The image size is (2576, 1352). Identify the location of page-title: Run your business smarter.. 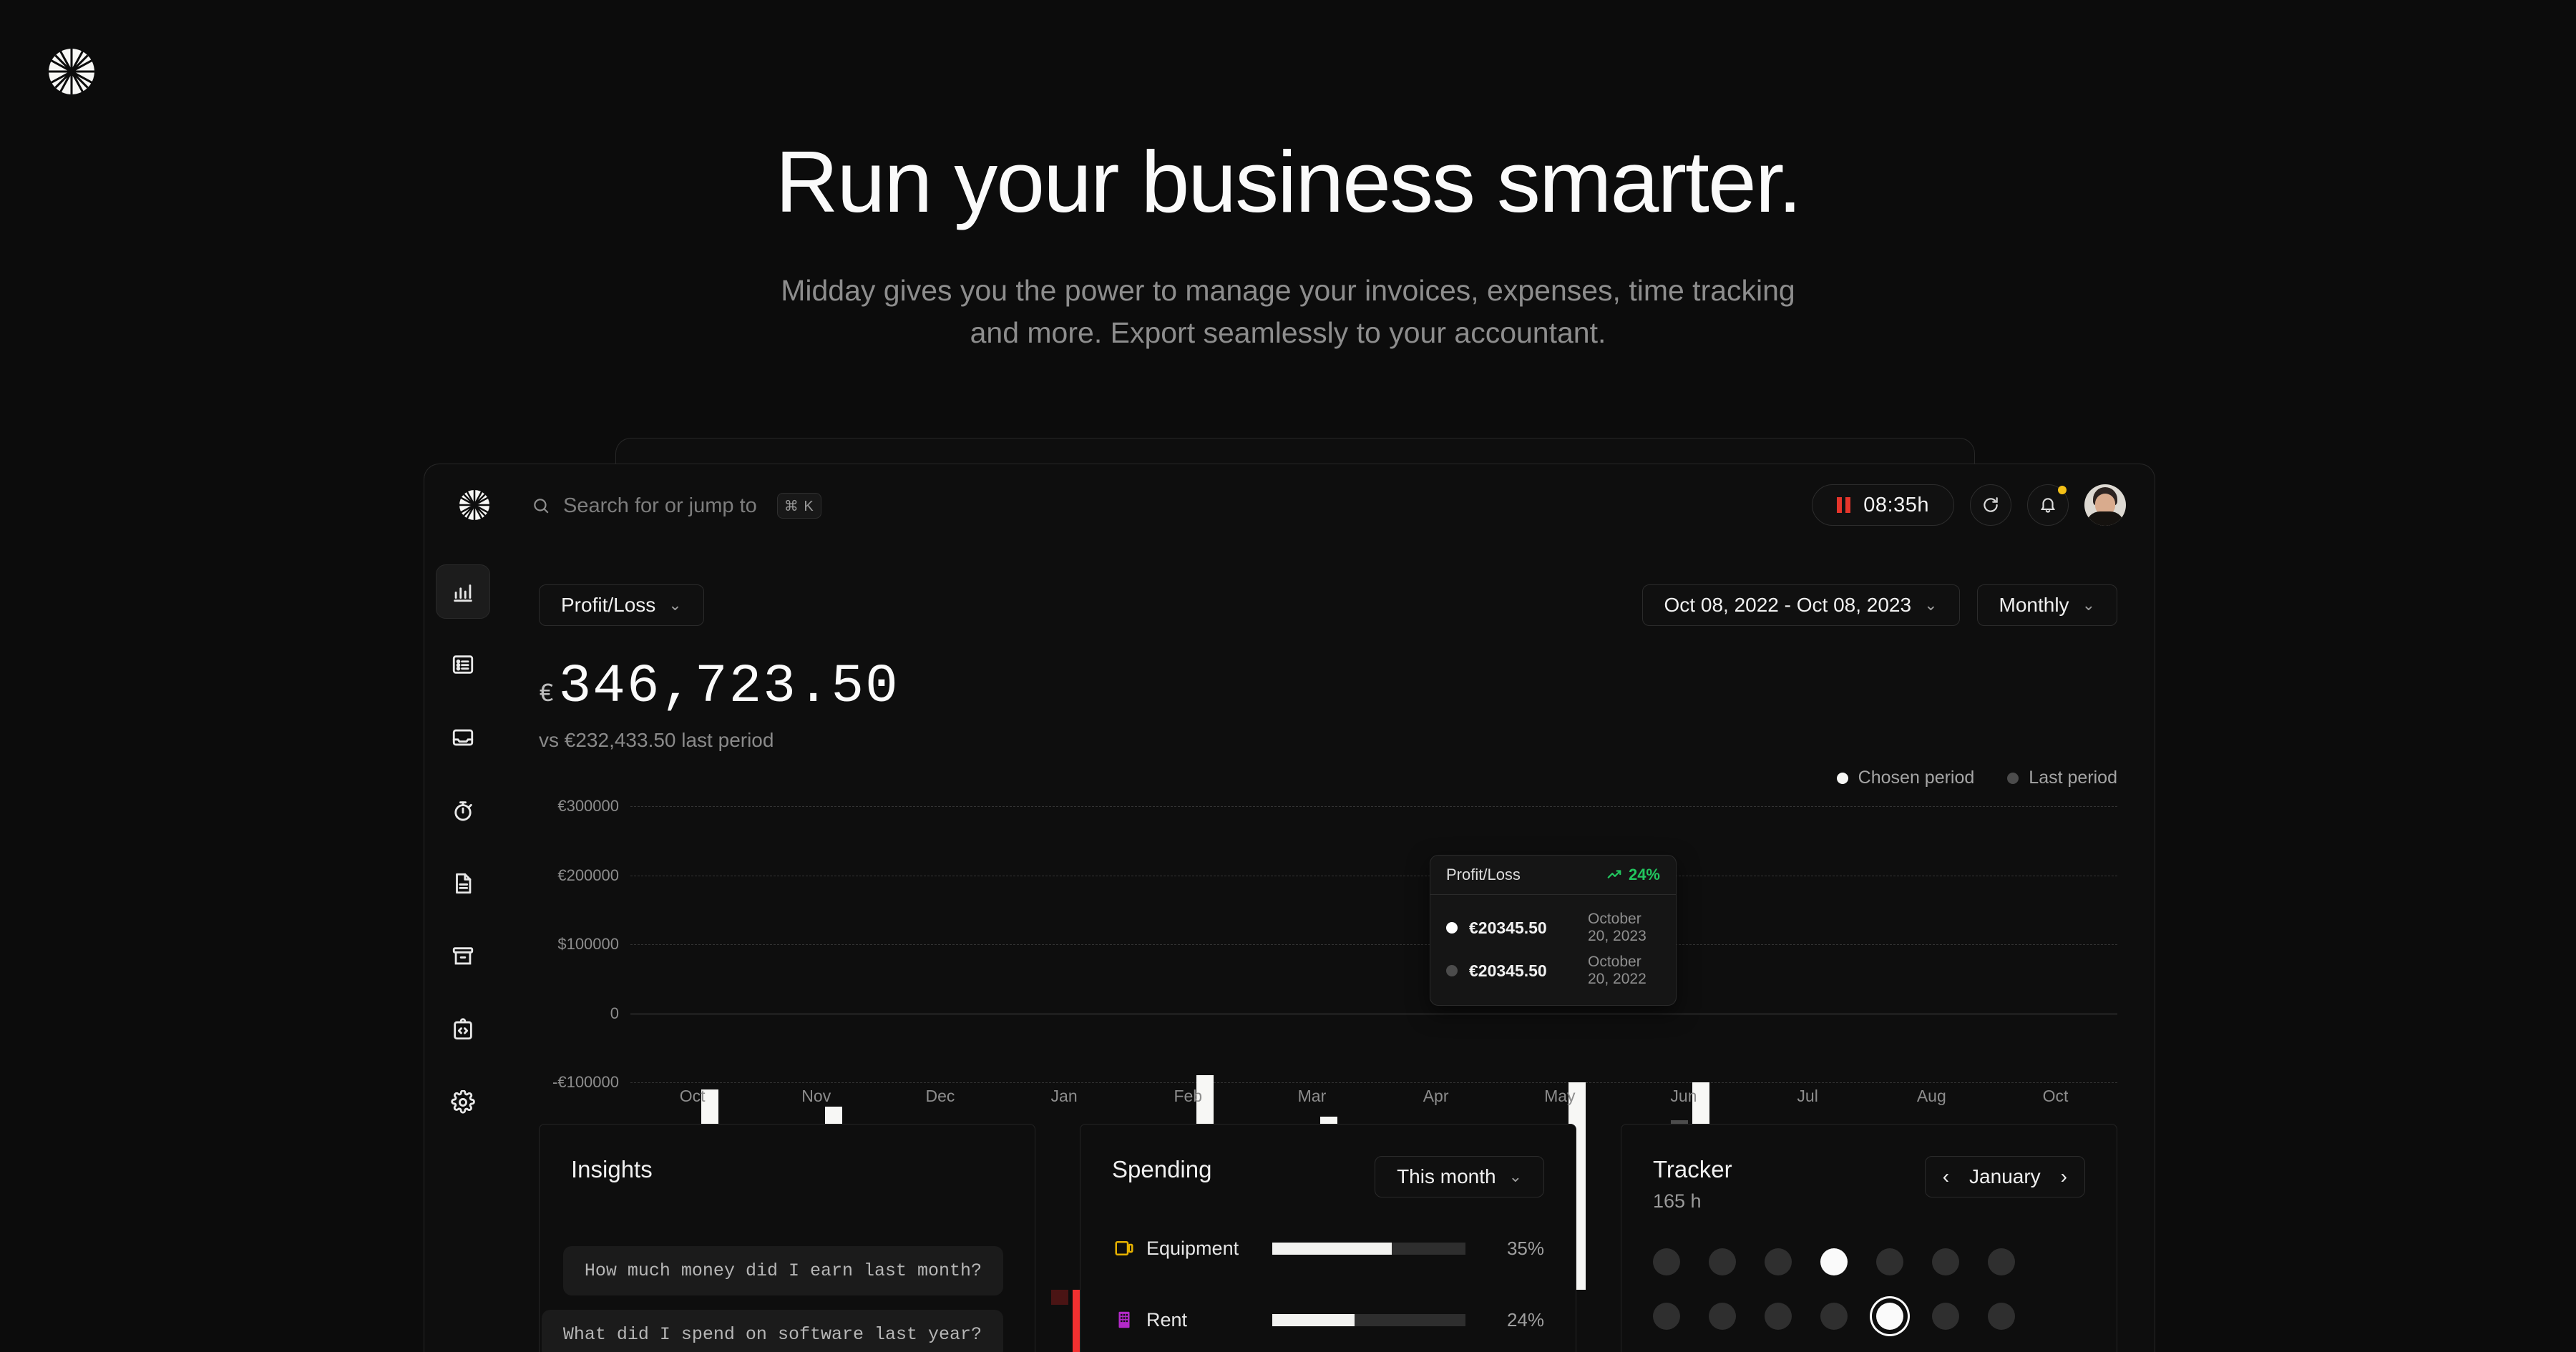
(1288, 182).